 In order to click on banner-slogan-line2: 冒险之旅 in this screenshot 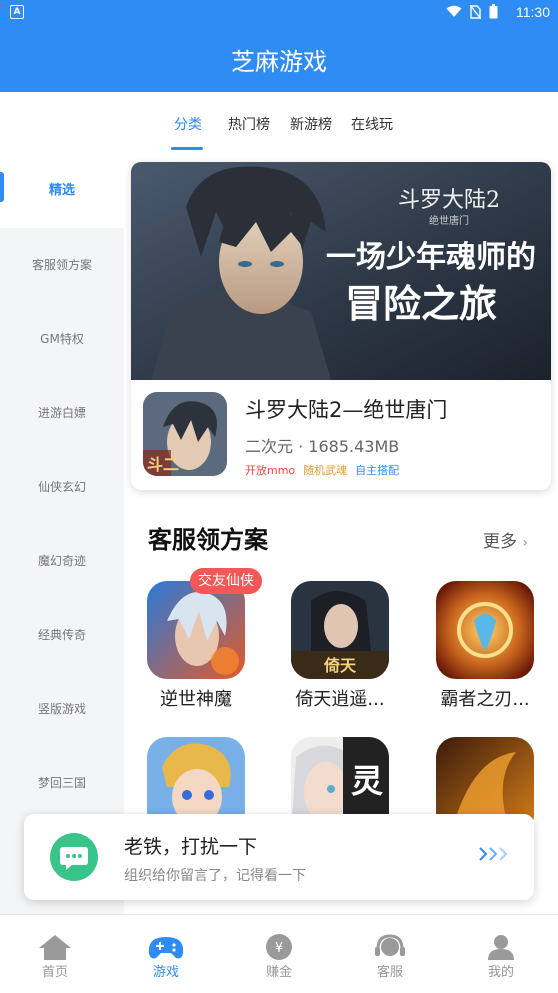, I will do `click(421, 303)`.